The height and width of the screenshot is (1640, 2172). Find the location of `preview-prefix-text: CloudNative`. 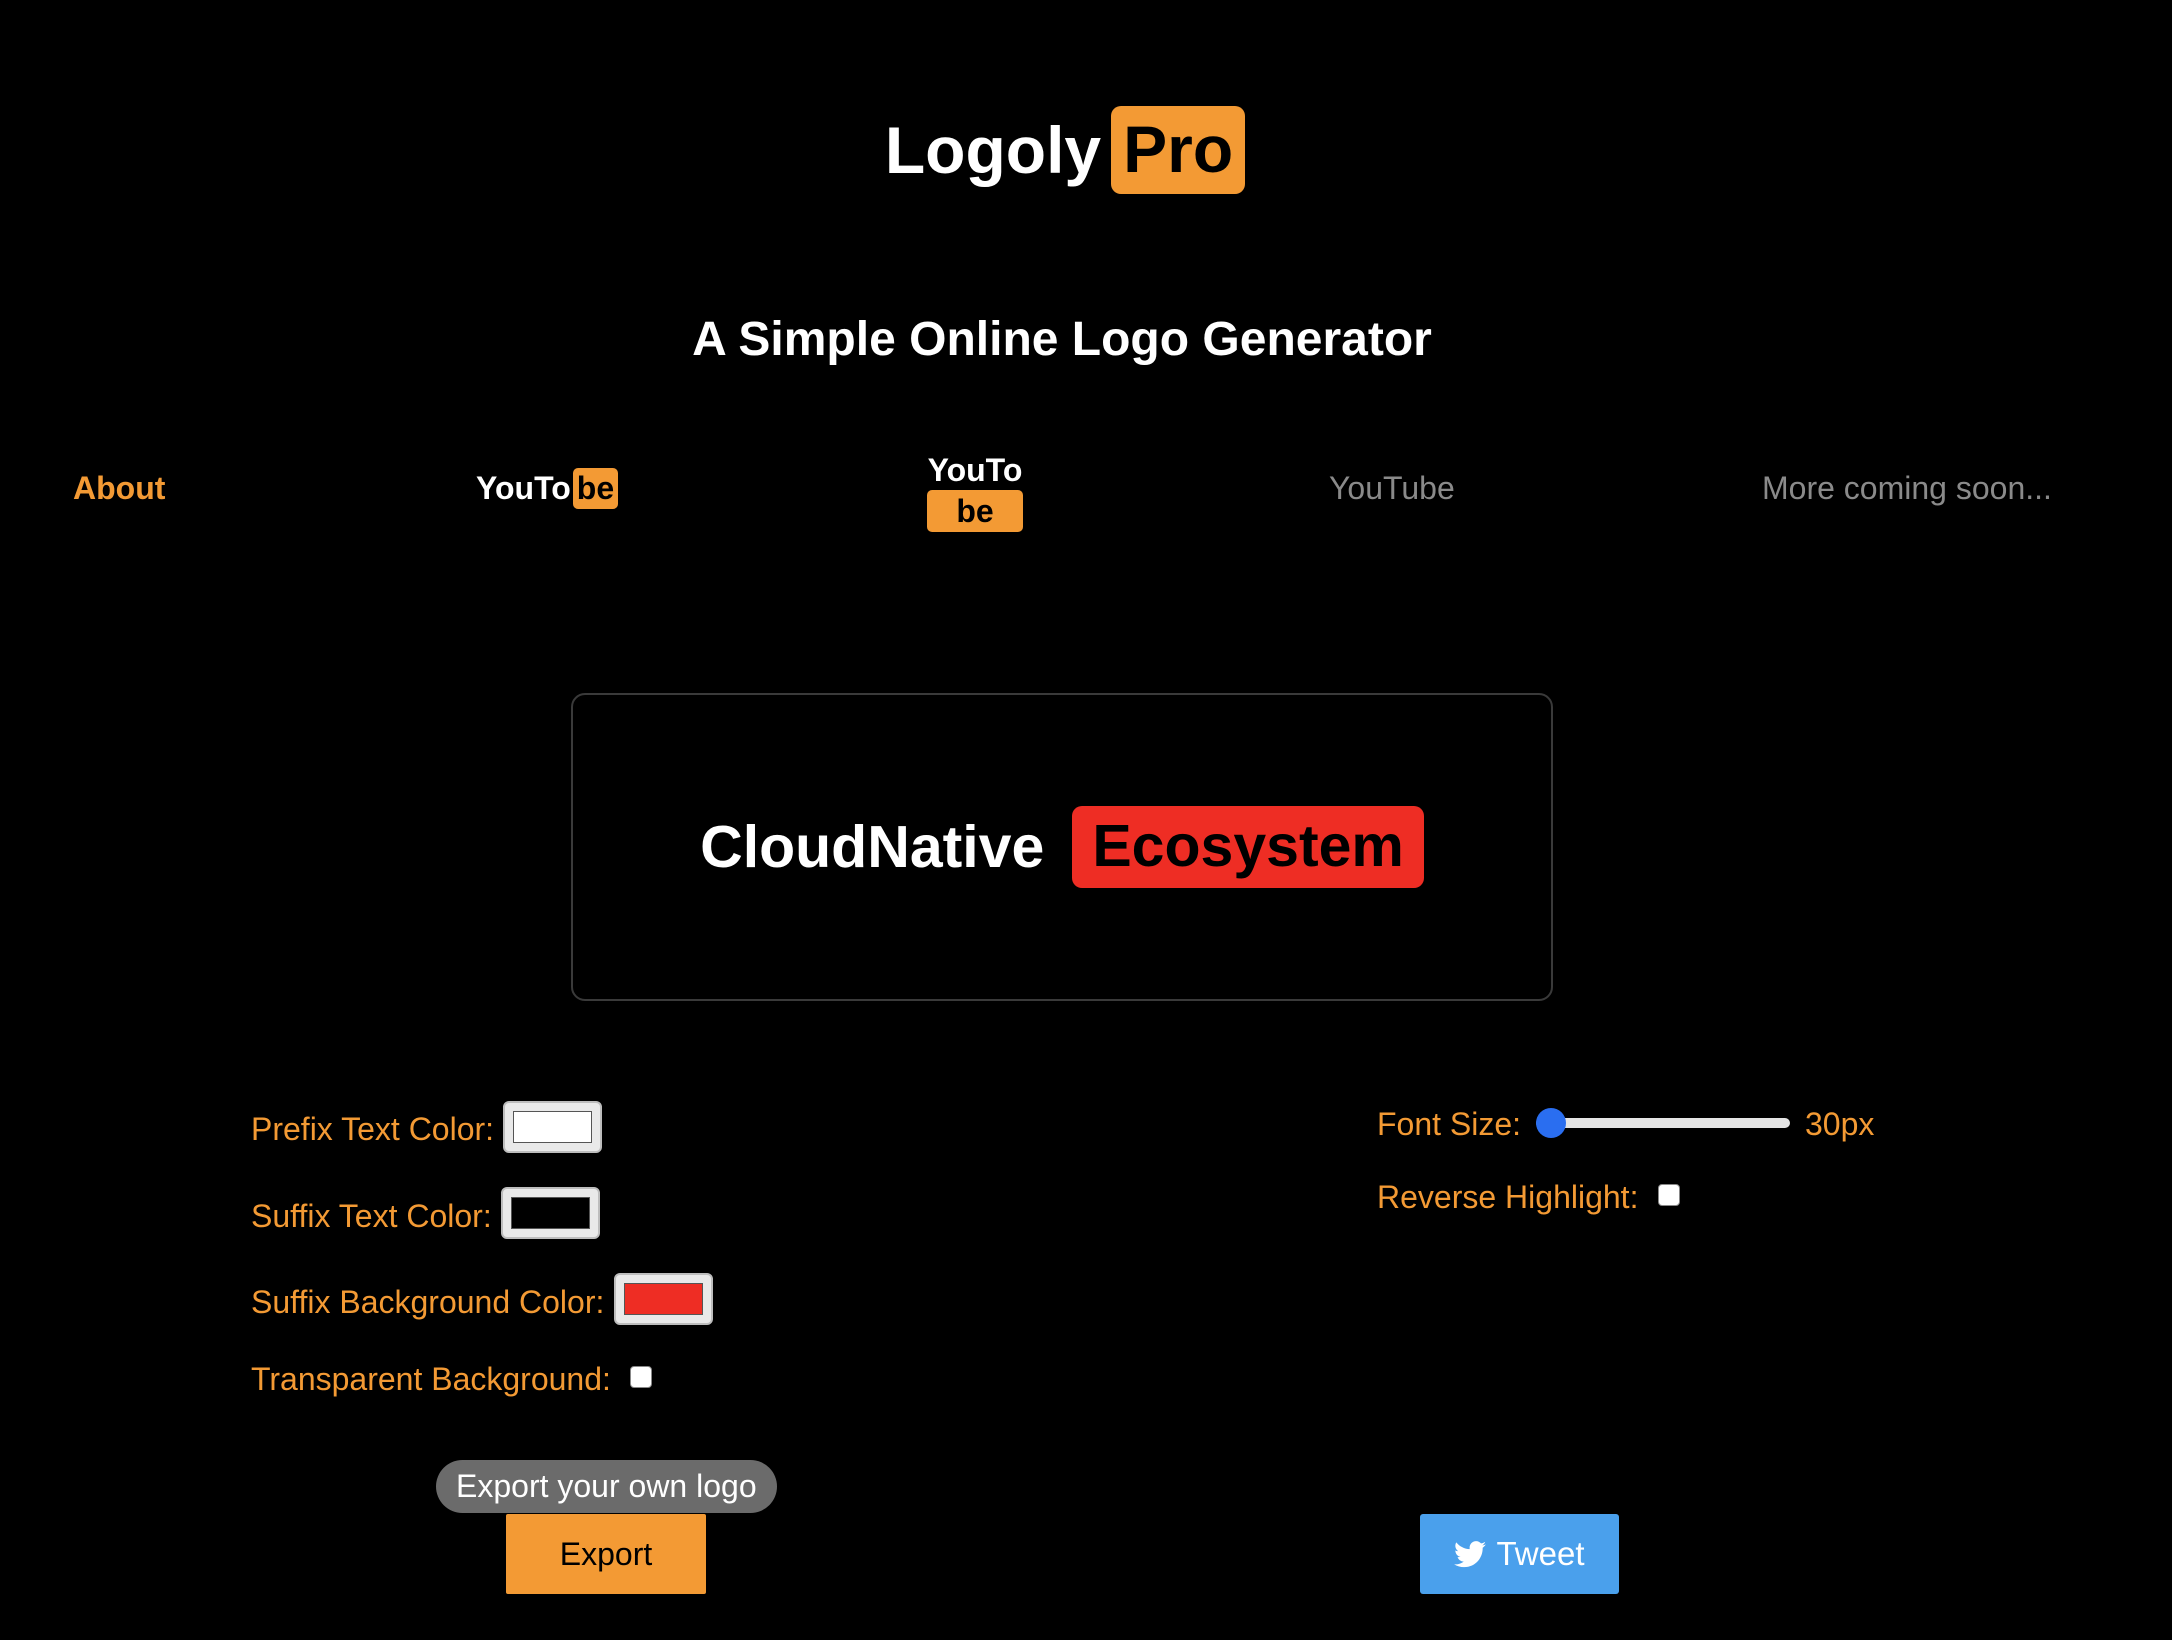

preview-prefix-text: CloudNative is located at coordinates (872, 847).